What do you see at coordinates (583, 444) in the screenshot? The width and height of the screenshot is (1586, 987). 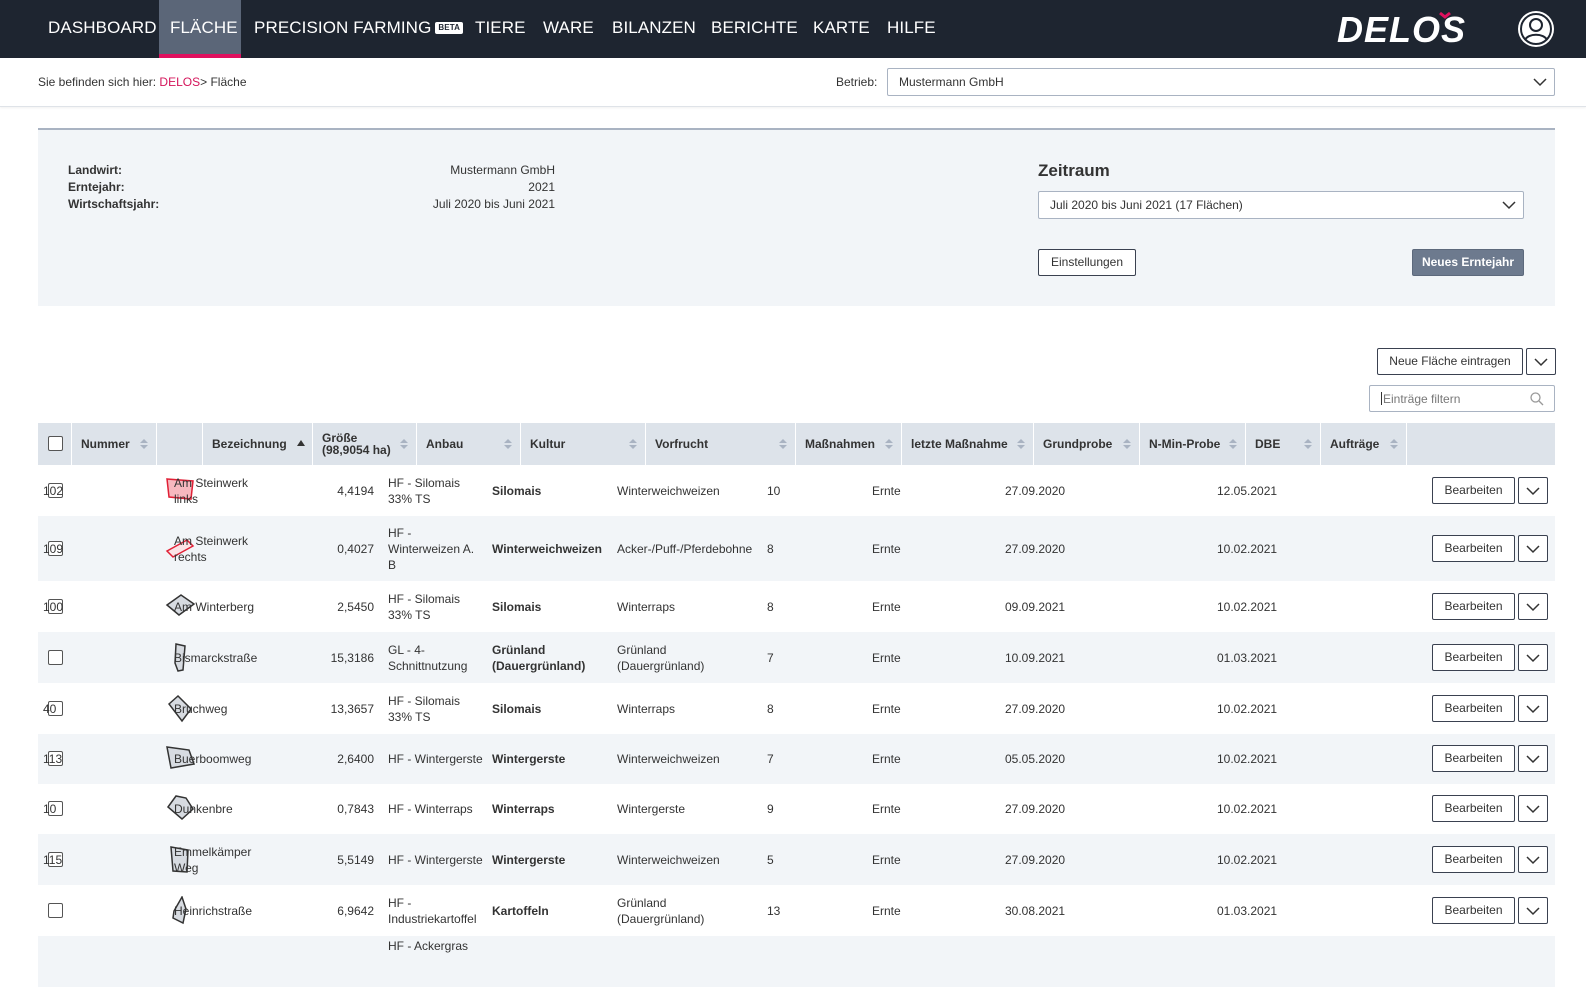 I see `col-kultur: Kultur` at bounding box center [583, 444].